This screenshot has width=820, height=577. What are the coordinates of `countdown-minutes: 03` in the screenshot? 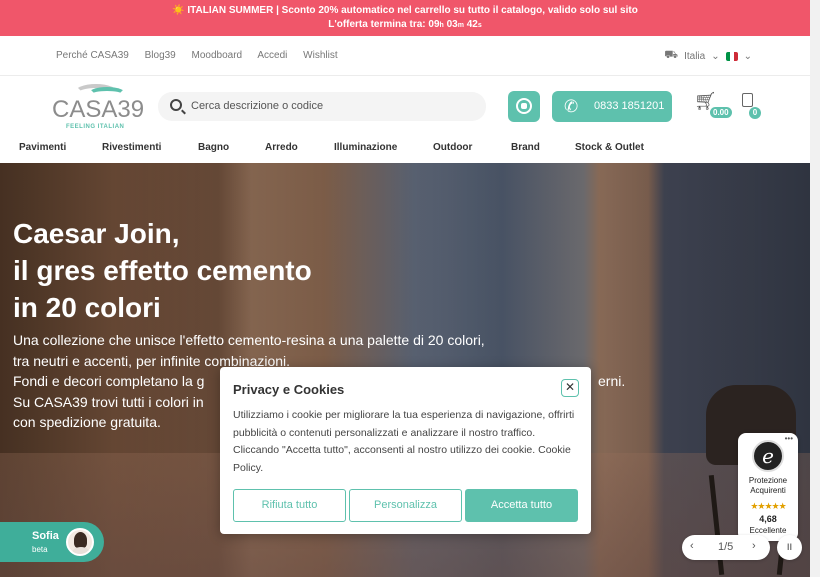 It's located at (452, 24).